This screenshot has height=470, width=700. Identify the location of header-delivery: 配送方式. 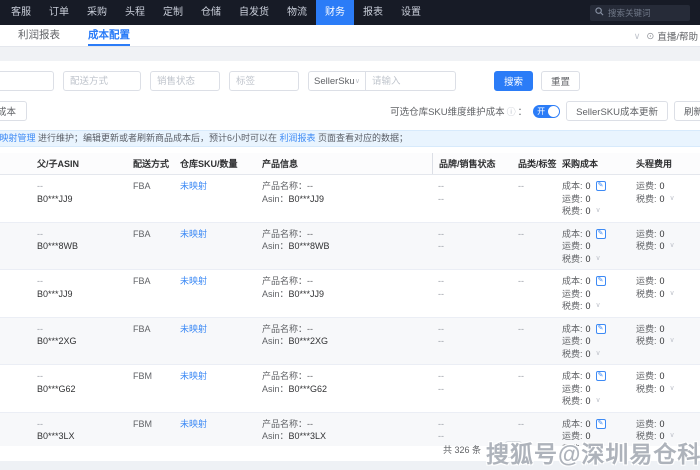
(151, 164).